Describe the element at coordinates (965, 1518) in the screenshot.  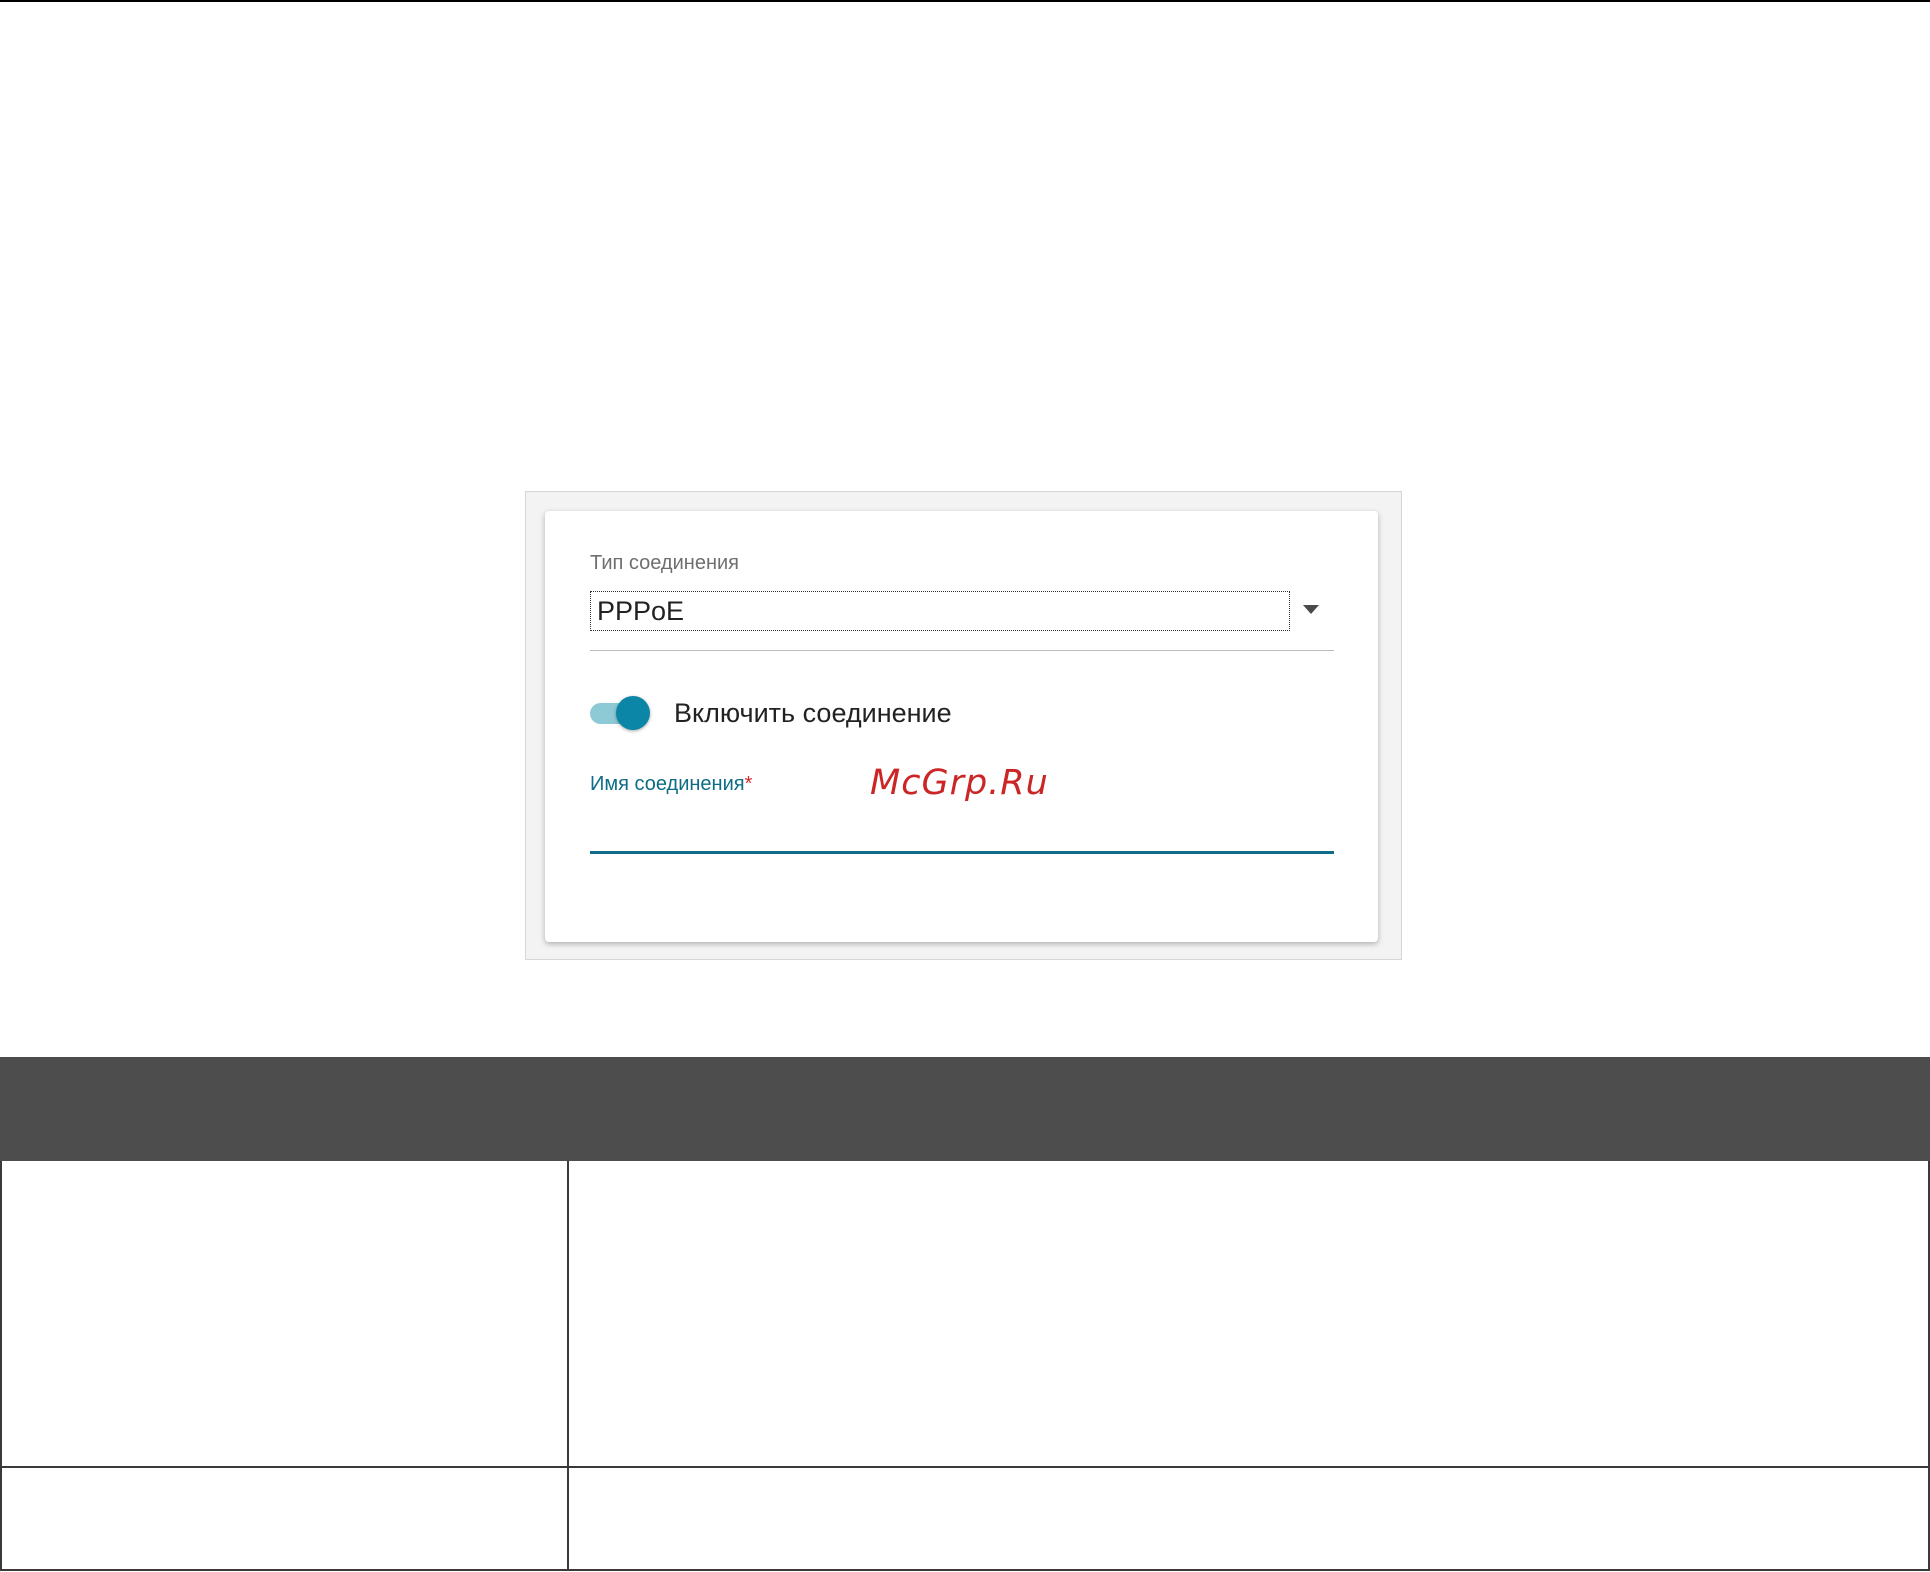
I see `table-row` at that location.